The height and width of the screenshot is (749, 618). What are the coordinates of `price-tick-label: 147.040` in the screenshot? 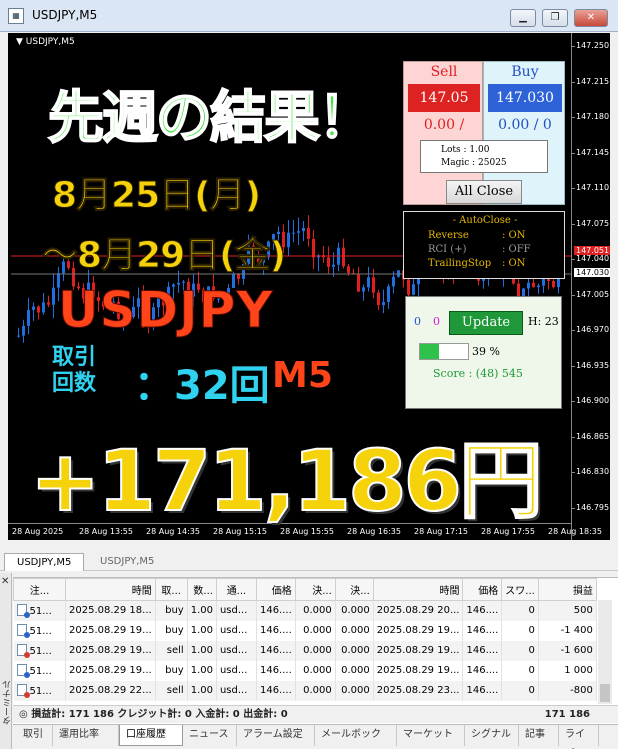 It's located at (590, 258).